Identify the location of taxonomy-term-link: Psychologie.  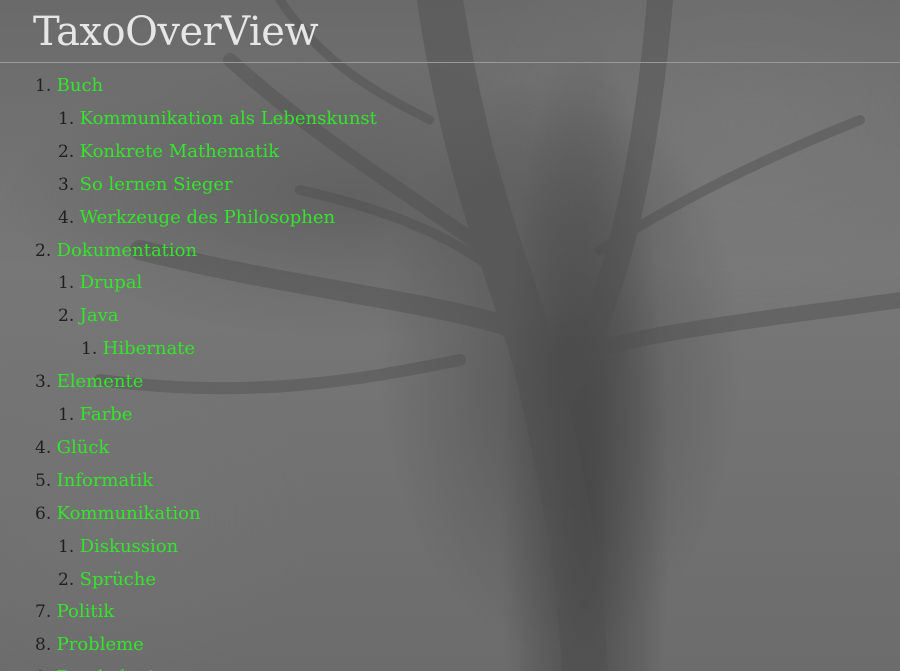
(111, 669).